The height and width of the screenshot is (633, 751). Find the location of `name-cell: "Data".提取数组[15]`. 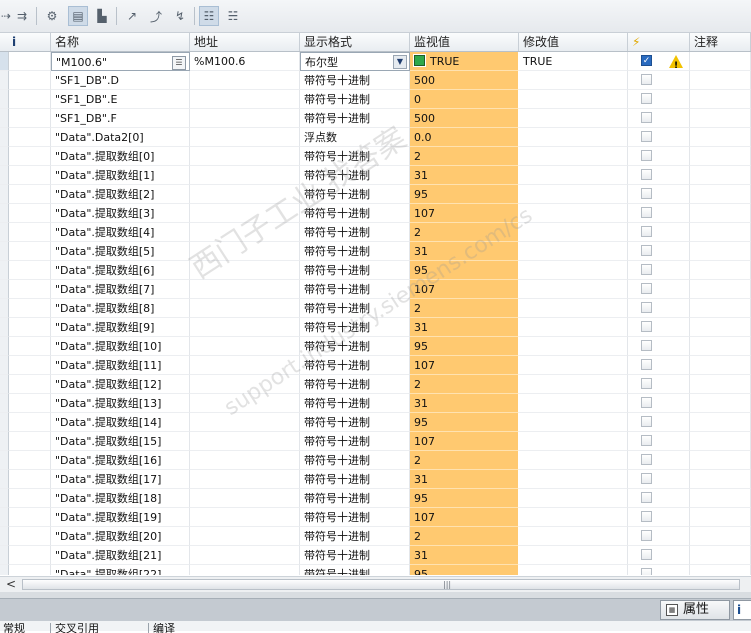

name-cell: "Data".提取数组[15] is located at coordinates (120, 441).